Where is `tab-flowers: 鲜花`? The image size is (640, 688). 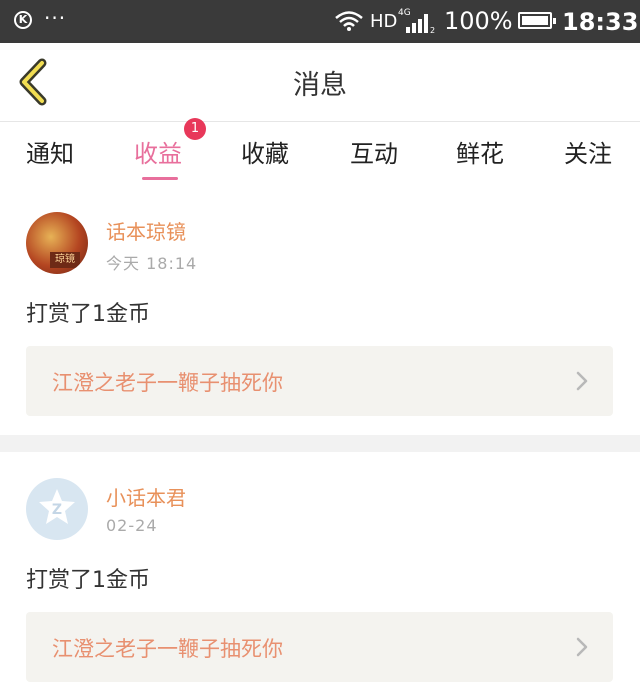 tab-flowers: 鲜花 is located at coordinates (480, 151).